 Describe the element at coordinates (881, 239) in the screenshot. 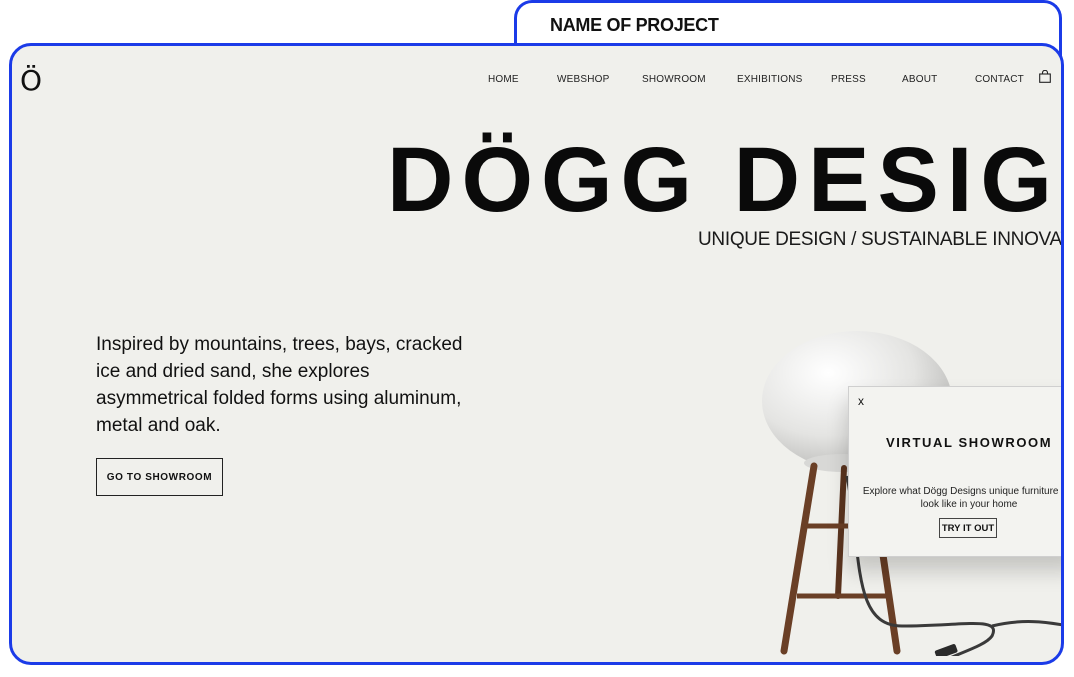

I see `hero-tagline: UNIQUE DESIGN / SUSTAINABLE INNOVATI` at that location.